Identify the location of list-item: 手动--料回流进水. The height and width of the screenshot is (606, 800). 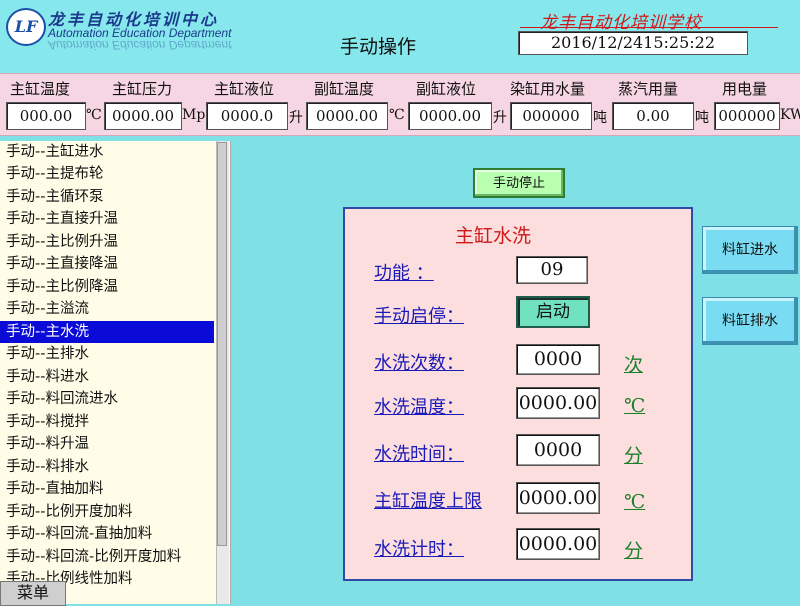
(107, 399).